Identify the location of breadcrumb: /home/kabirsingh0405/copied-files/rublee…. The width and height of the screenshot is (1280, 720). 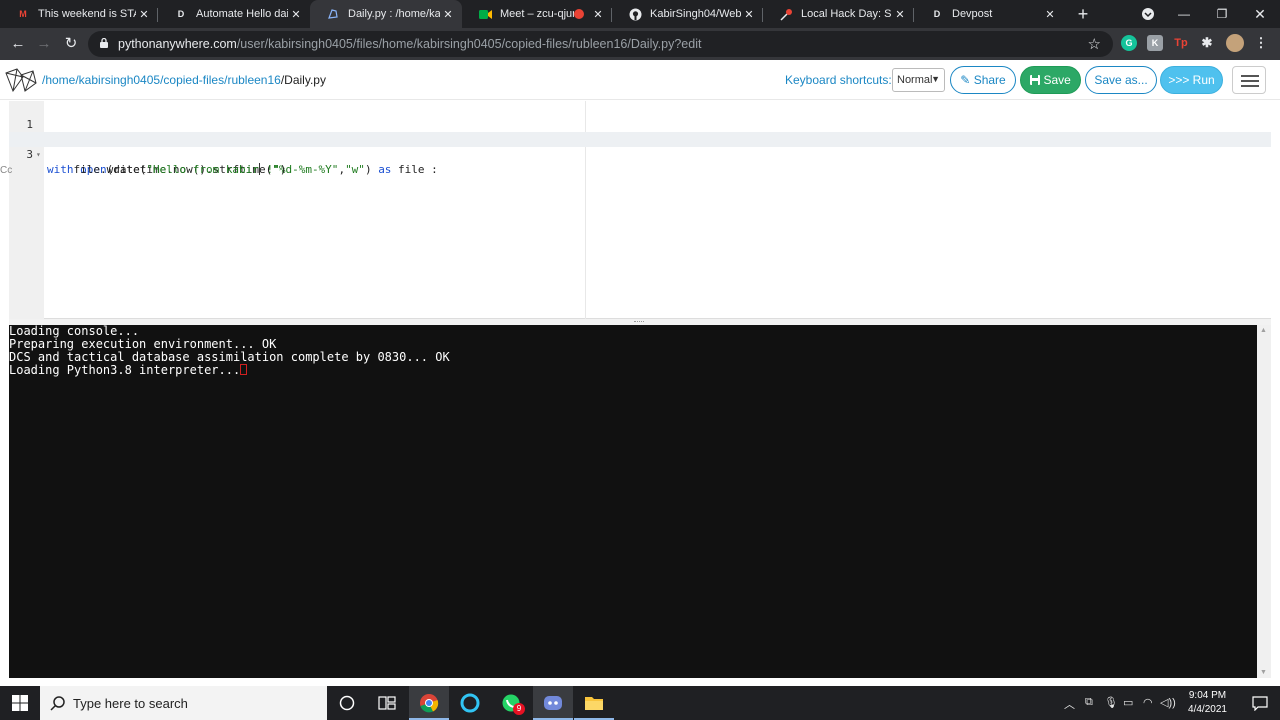
(184, 80).